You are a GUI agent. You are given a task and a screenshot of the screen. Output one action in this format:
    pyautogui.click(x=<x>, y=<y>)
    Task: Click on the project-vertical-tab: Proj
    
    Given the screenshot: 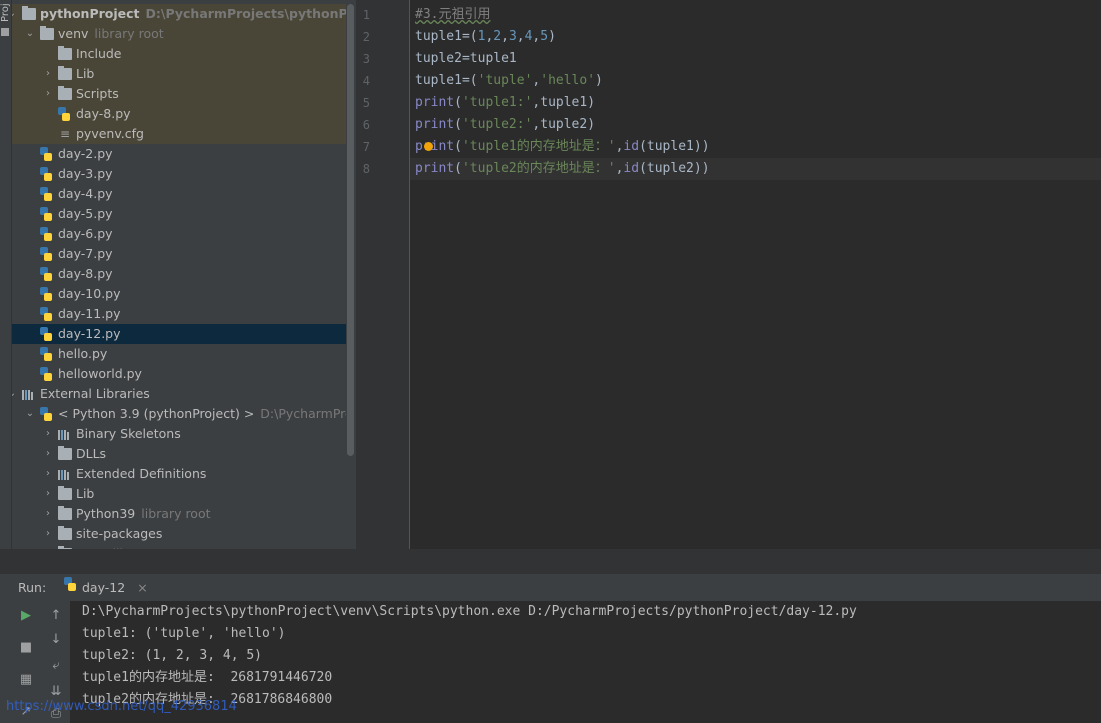 What is the action you would take?
    pyautogui.click(x=5, y=11)
    